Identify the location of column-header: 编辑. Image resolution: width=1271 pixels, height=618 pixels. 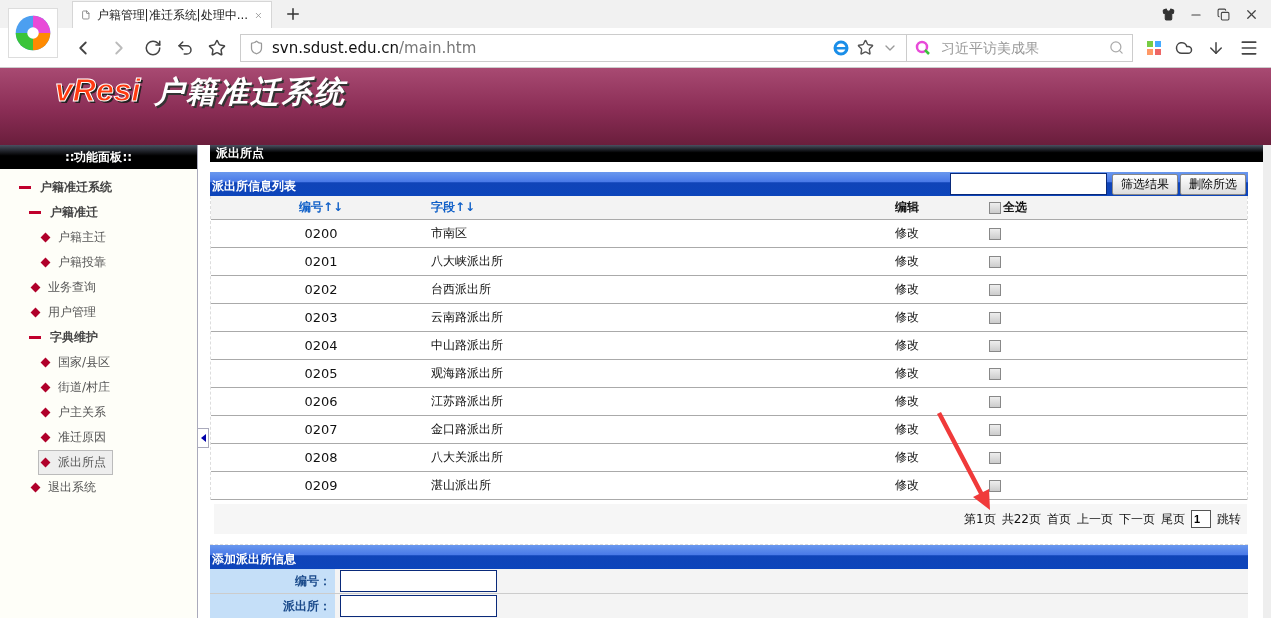
(942, 208).